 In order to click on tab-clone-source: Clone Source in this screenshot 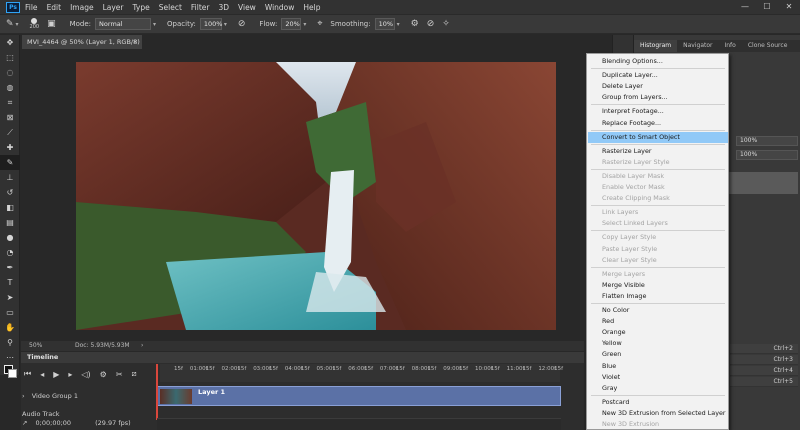, I will do `click(768, 46)`.